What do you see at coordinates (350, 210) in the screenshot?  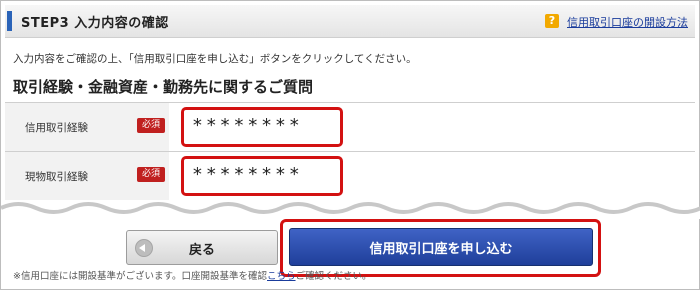 I see `wavy-divider` at bounding box center [350, 210].